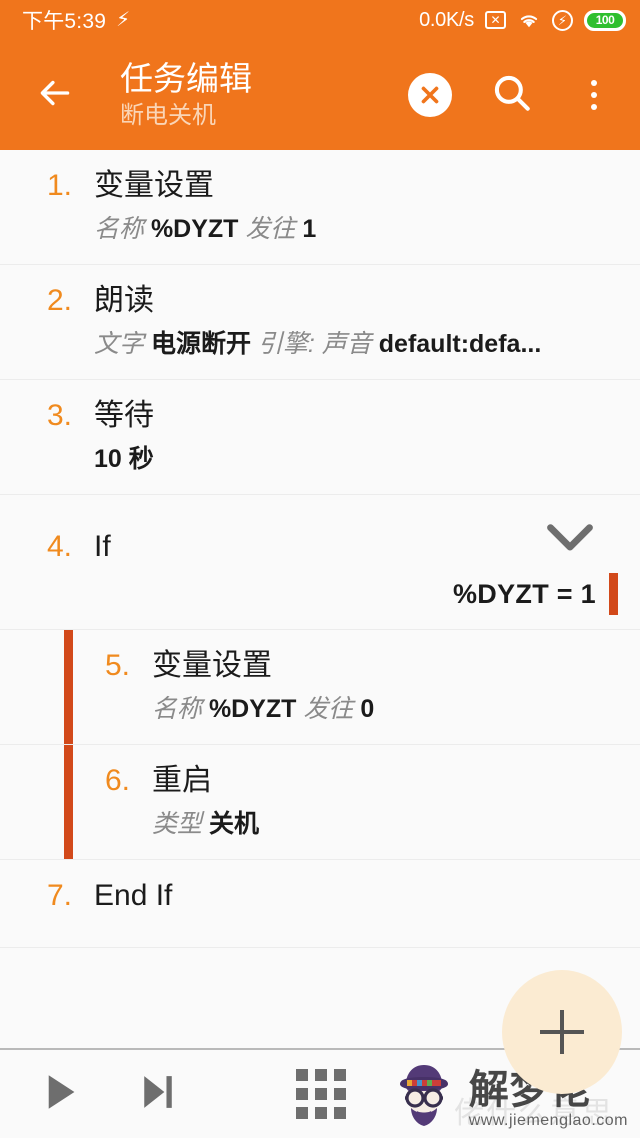  I want to click on row-number: 4., so click(59, 546).